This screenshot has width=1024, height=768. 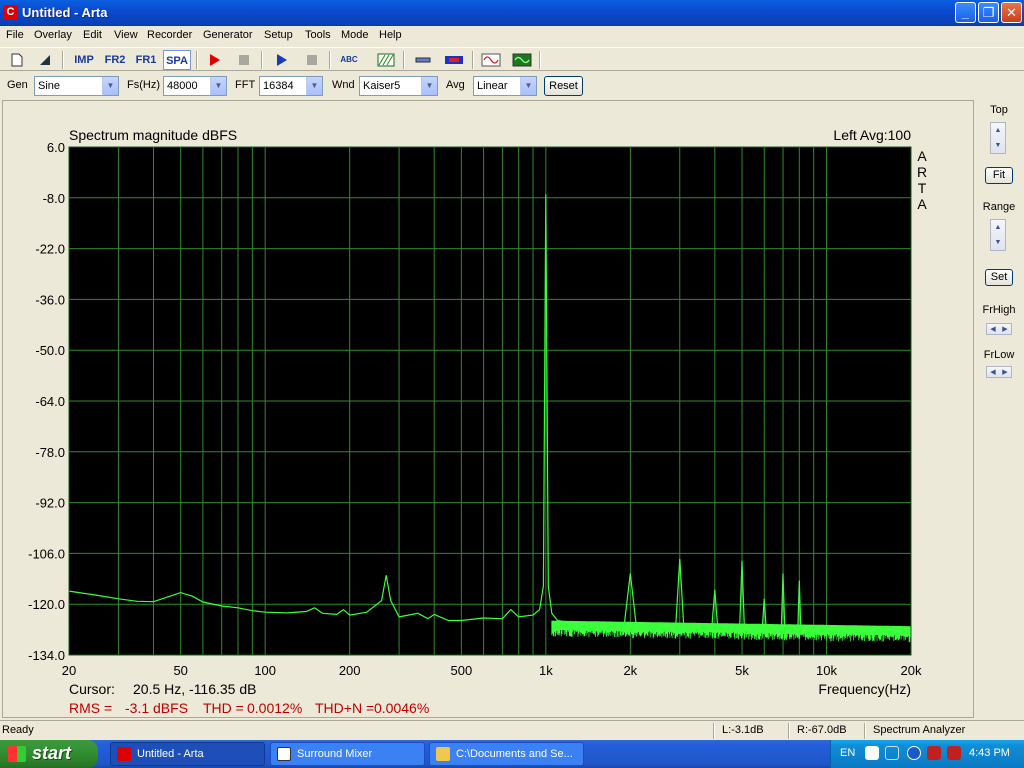 What do you see at coordinates (522, 60) in the screenshot?
I see `scope-icon` at bounding box center [522, 60].